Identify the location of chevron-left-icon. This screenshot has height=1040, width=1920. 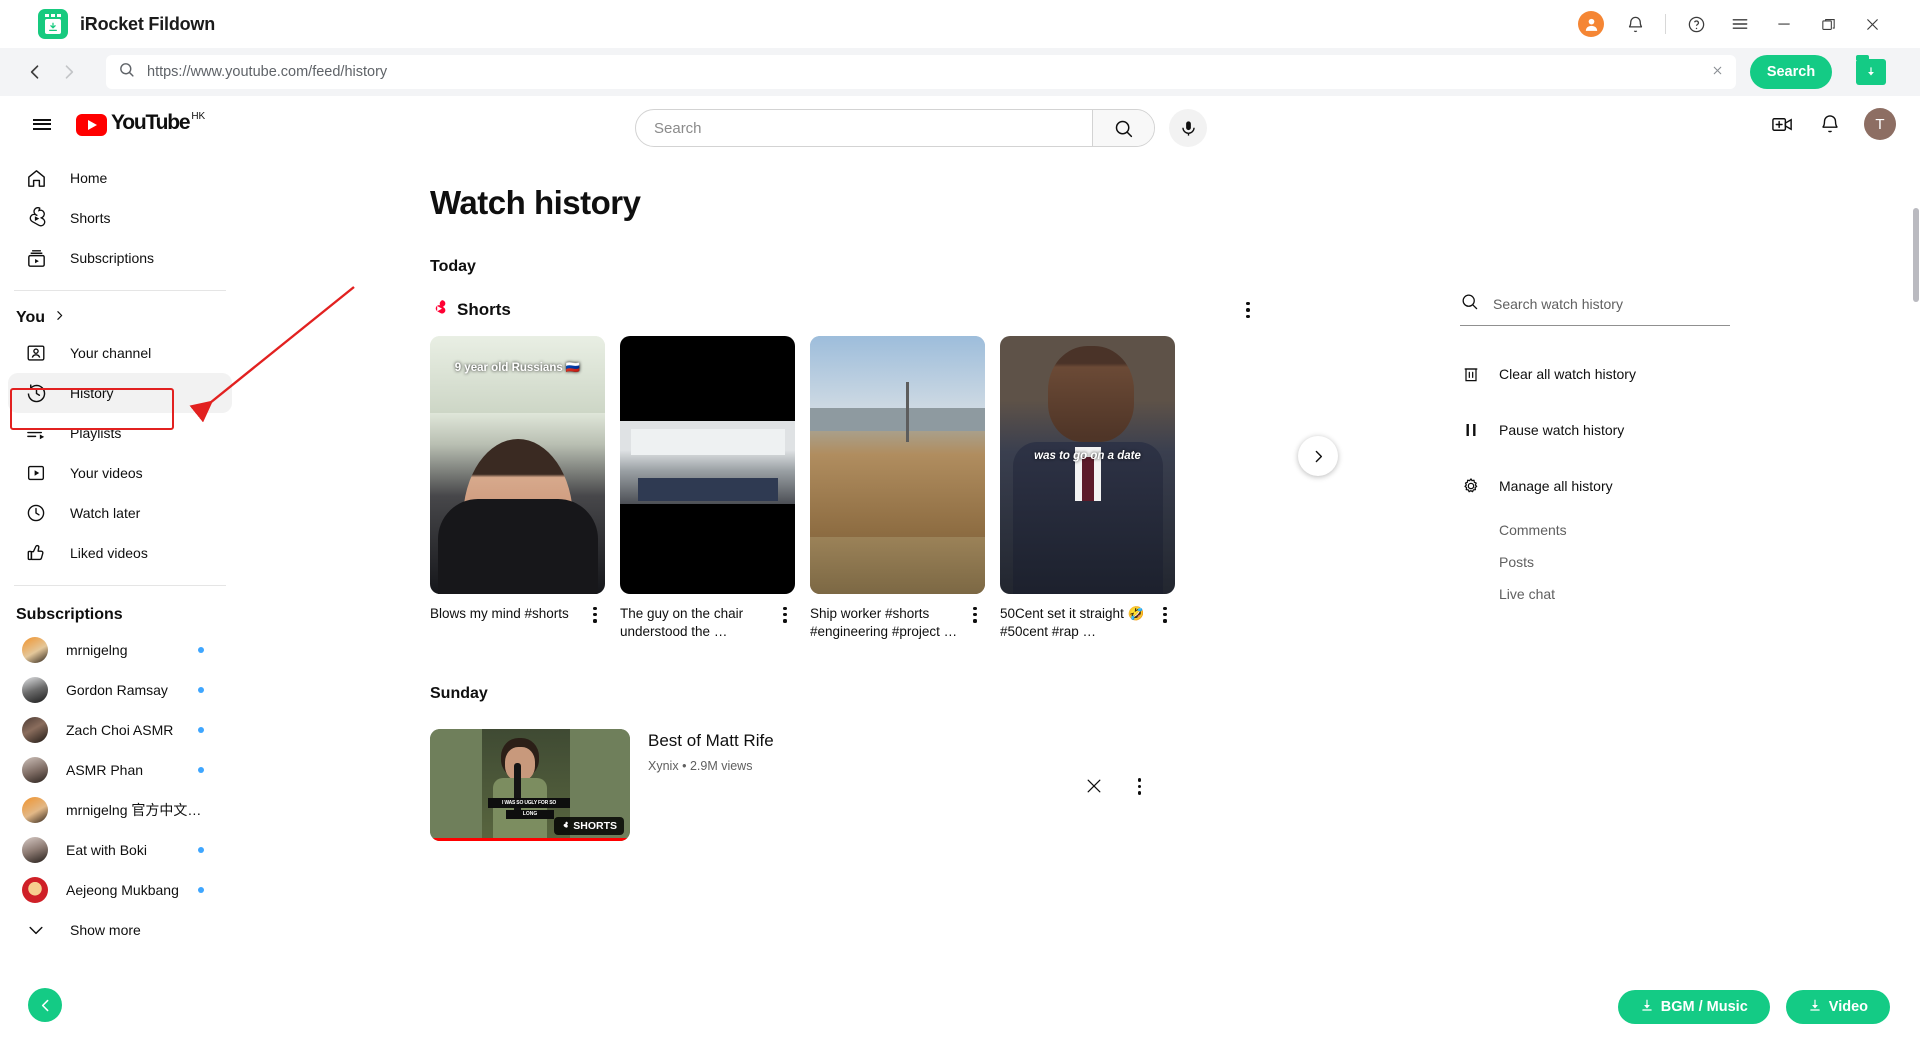
(35, 72).